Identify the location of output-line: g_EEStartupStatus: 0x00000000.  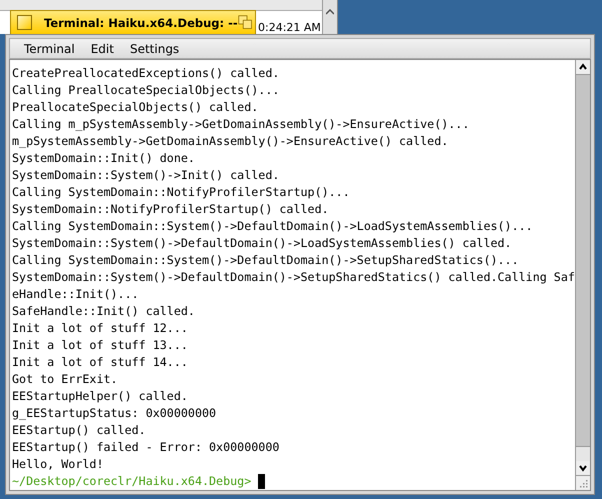
(115, 413).